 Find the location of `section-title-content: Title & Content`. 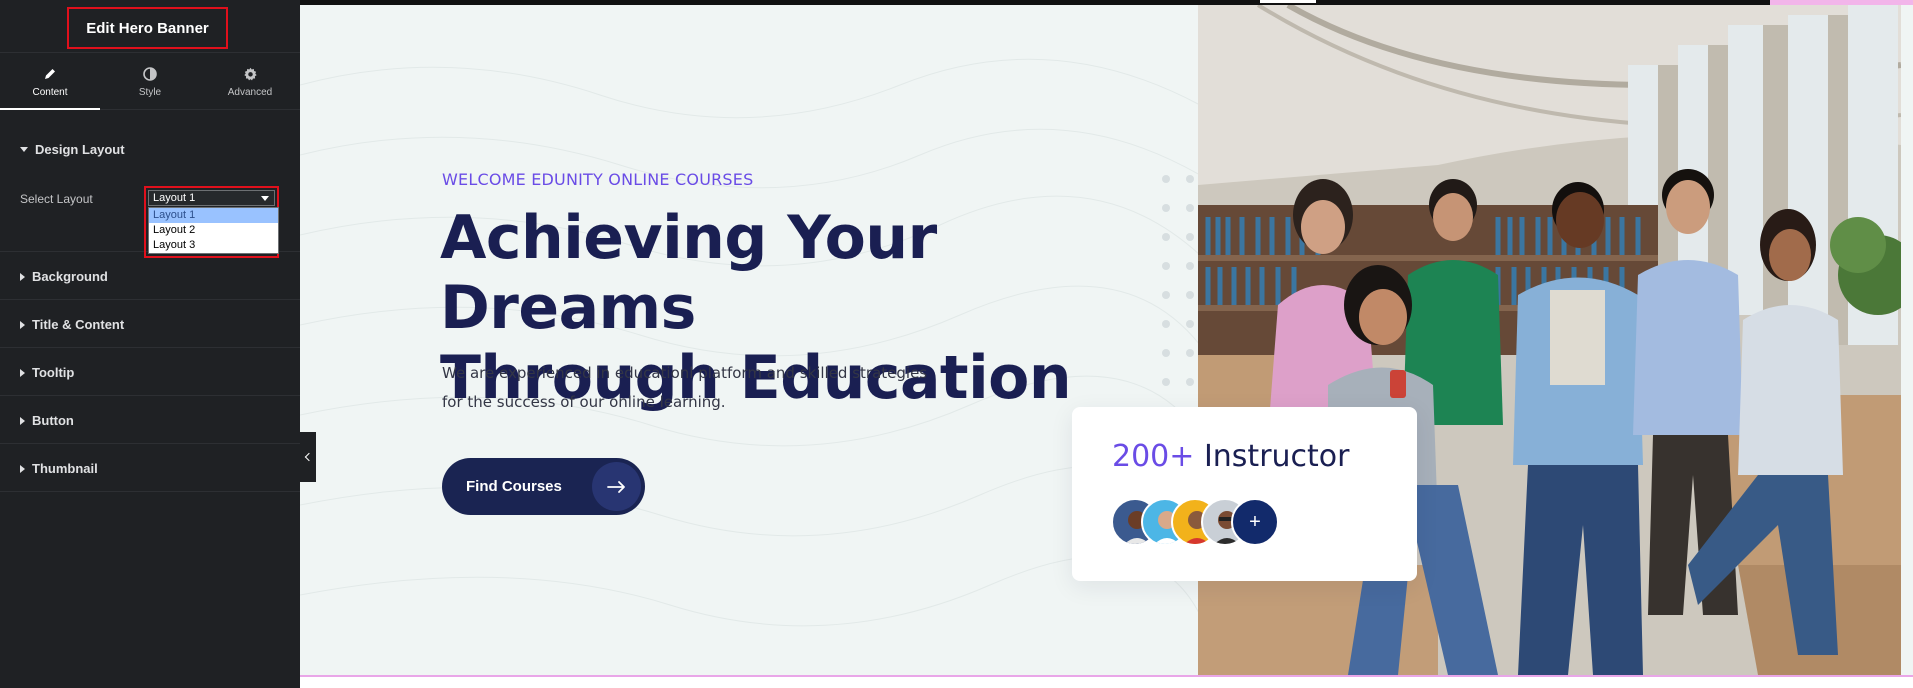

section-title-content: Title & Content is located at coordinates (150, 324).